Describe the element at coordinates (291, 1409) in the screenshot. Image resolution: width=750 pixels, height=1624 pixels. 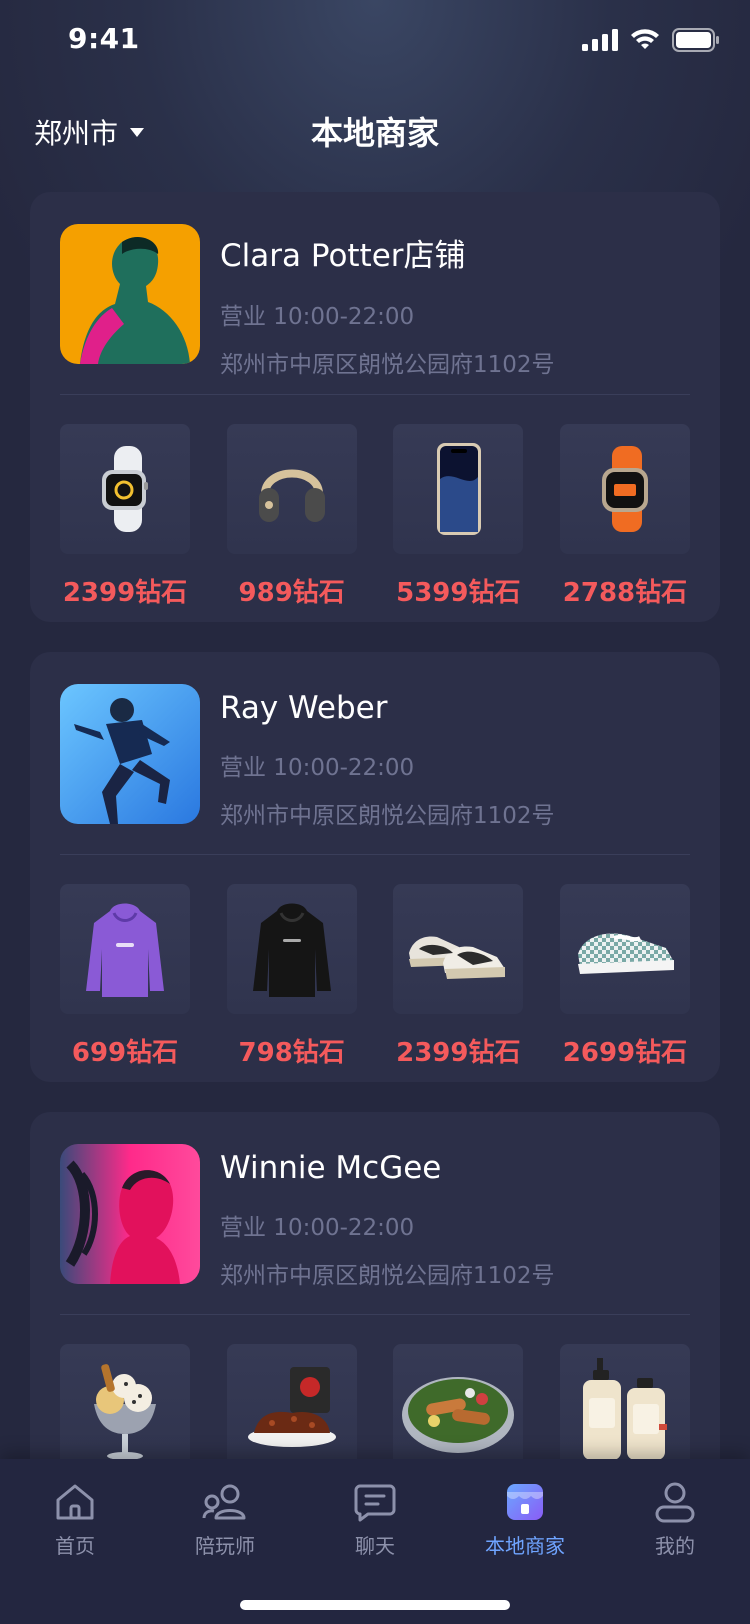
I see `meat-plate-icon` at that location.